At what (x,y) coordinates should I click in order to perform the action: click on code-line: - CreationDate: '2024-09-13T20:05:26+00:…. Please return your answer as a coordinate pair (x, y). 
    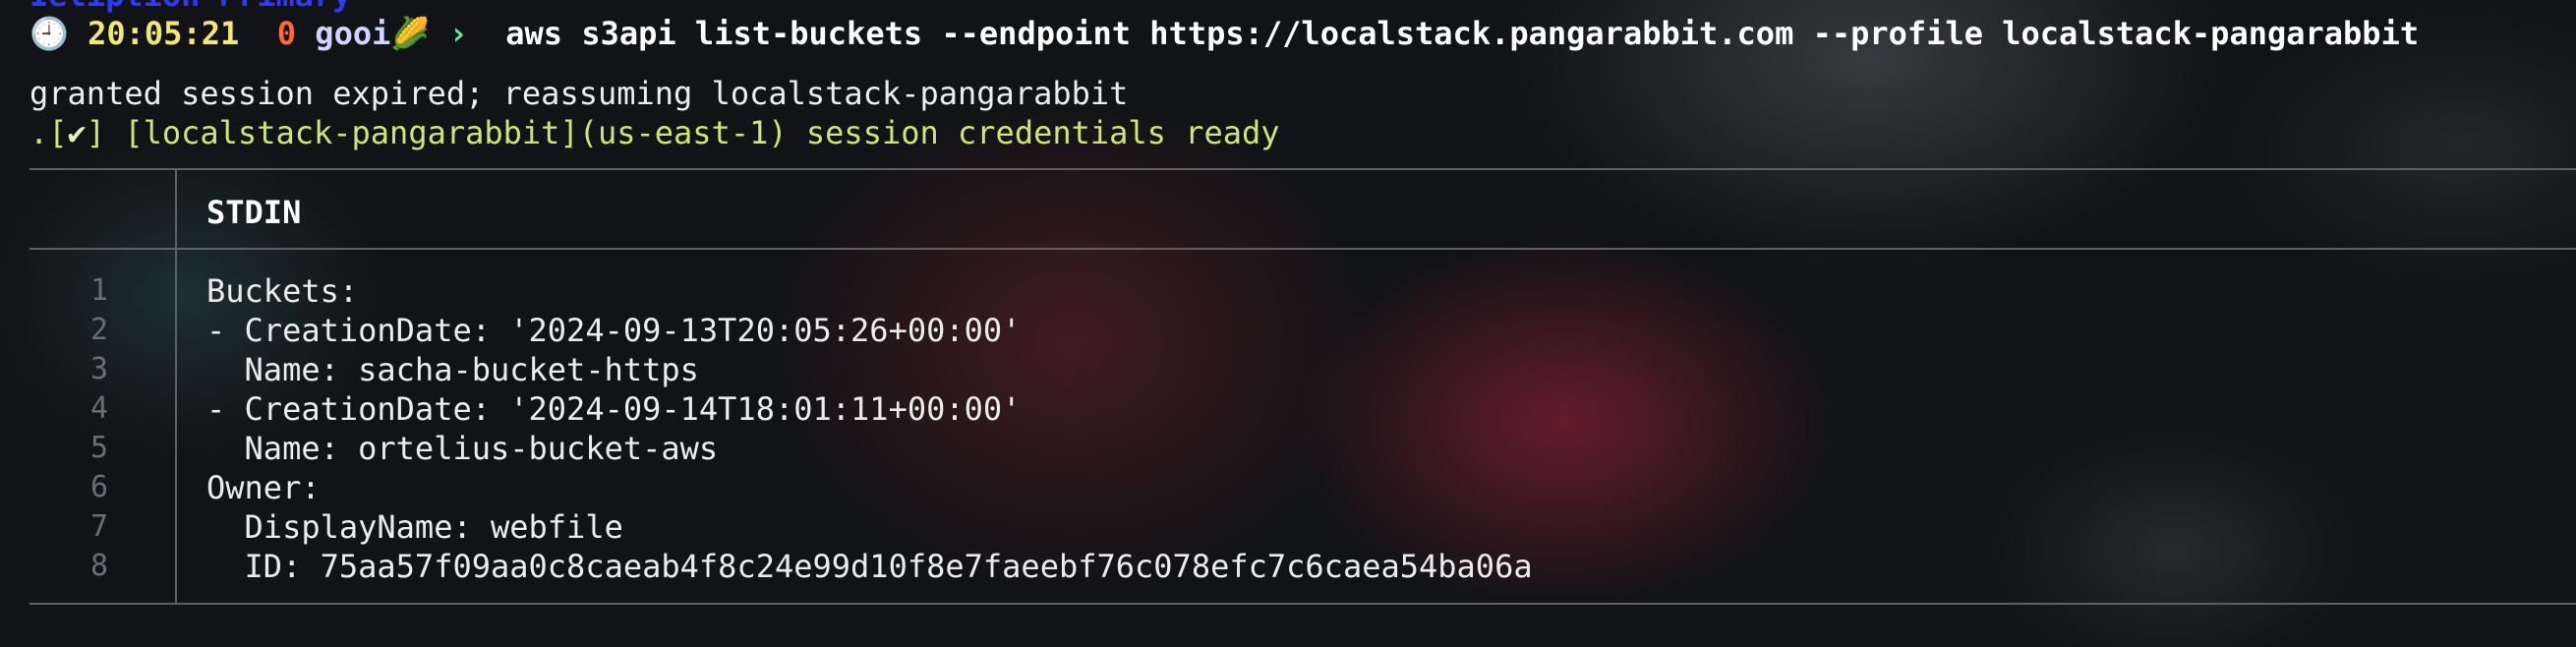
    Looking at the image, I should click on (614, 330).